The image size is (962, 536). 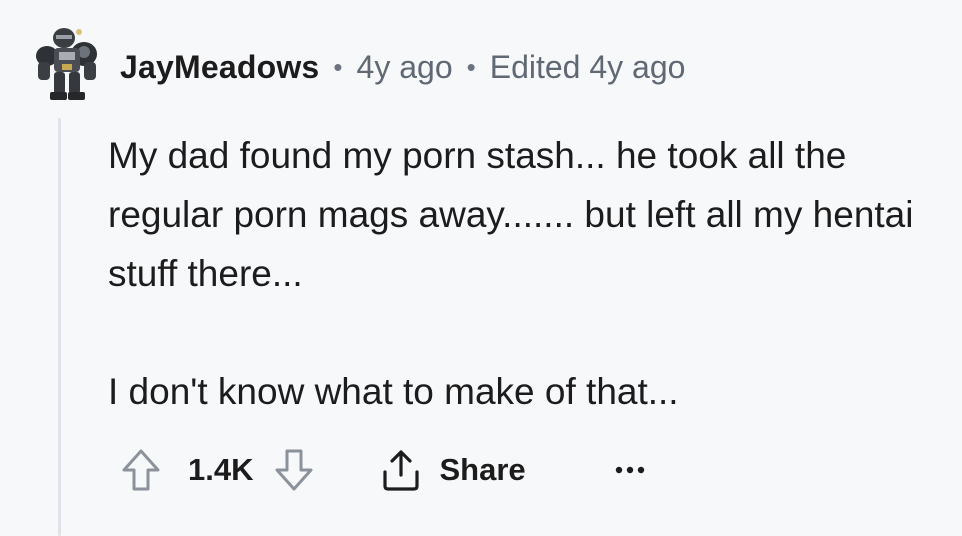 I want to click on arrow-down-outline-icon, so click(x=294, y=470).